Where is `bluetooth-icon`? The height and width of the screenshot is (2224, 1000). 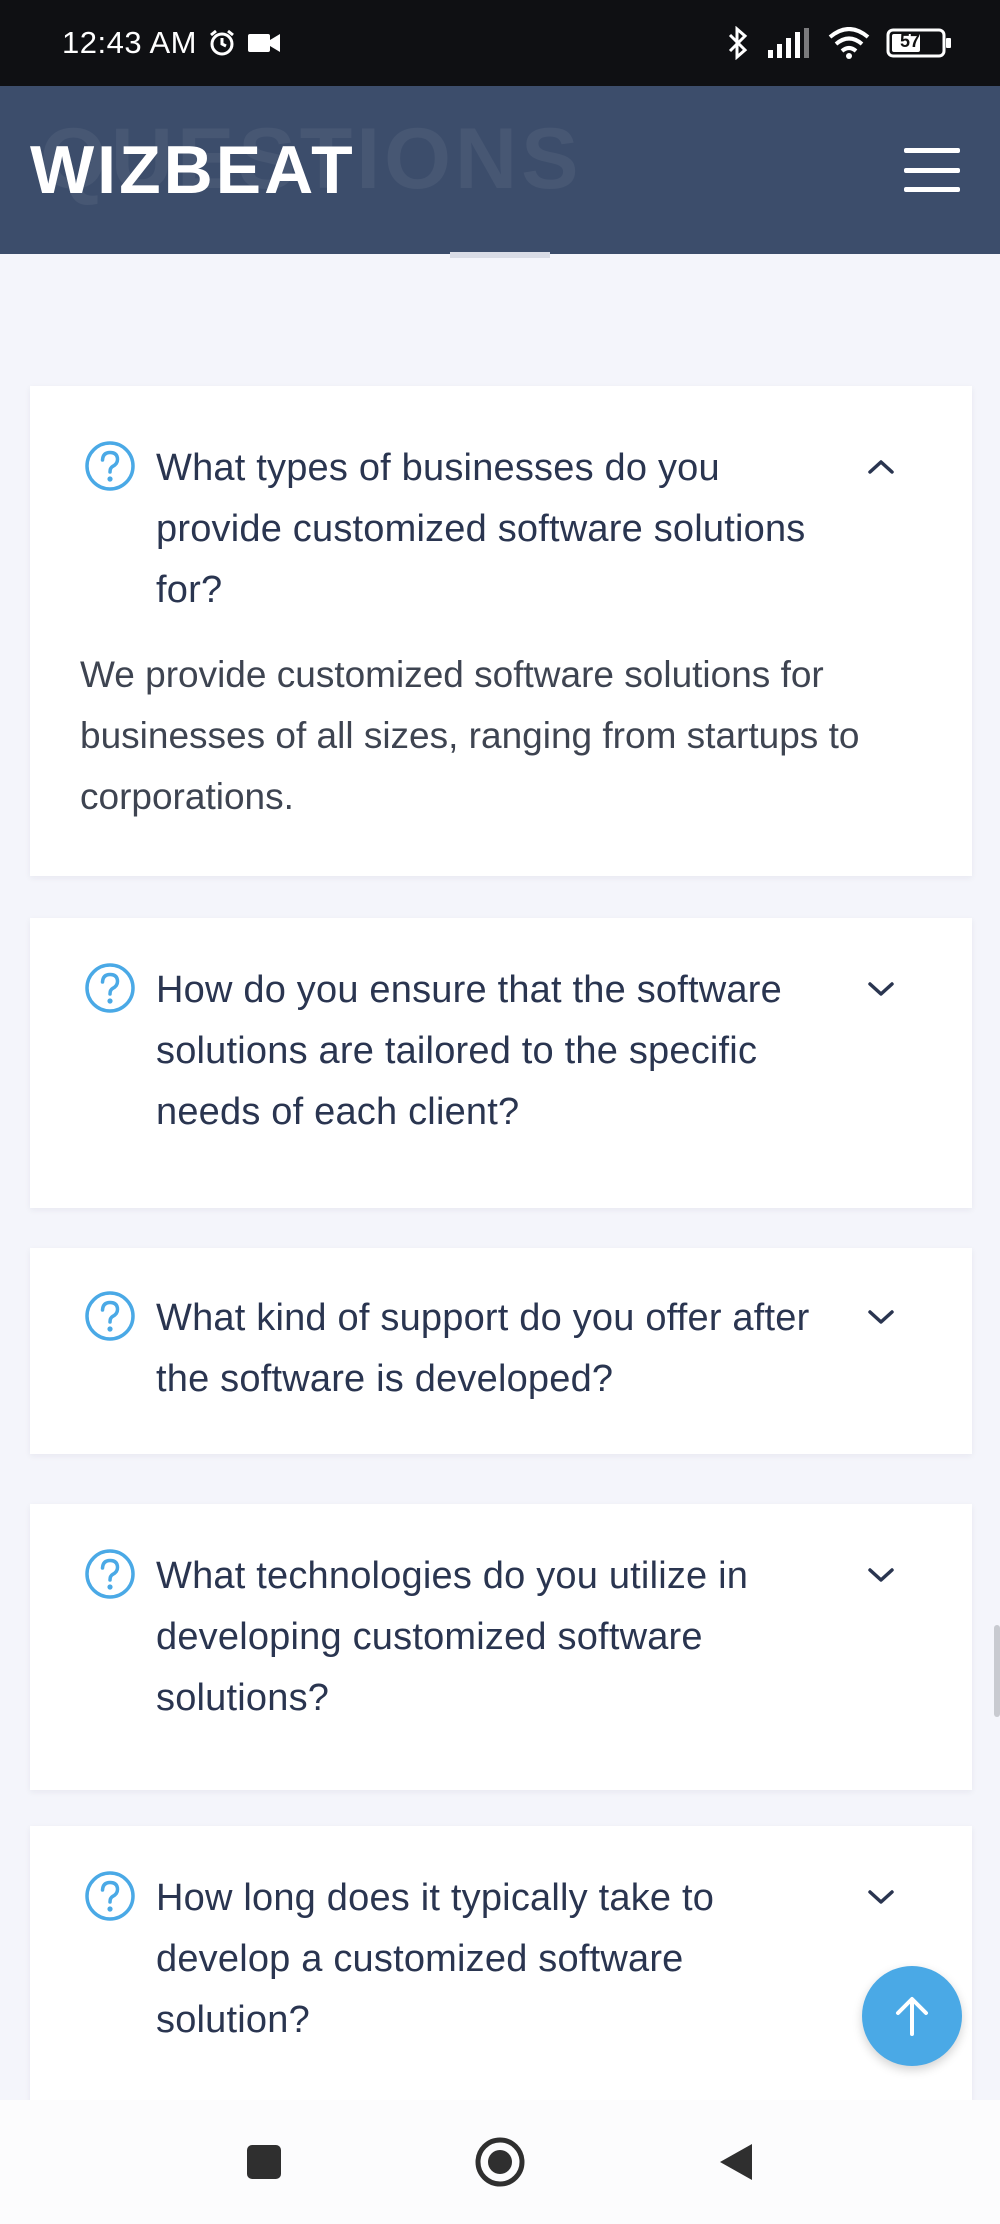
bluetooth-icon is located at coordinates (738, 43).